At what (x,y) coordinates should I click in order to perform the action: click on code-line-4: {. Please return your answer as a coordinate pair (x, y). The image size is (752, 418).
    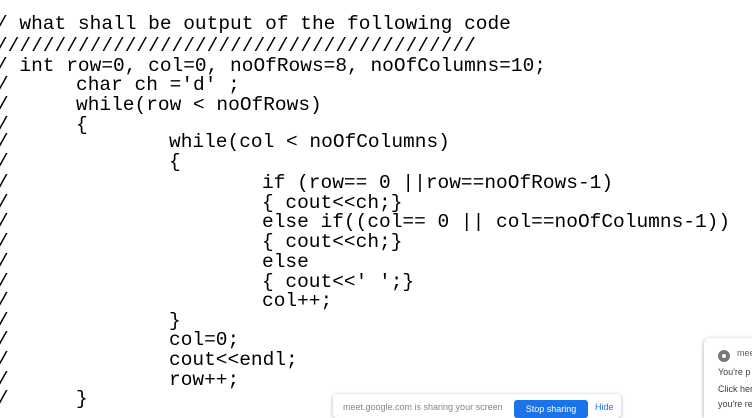
    Looking at the image, I should click on (82, 125).